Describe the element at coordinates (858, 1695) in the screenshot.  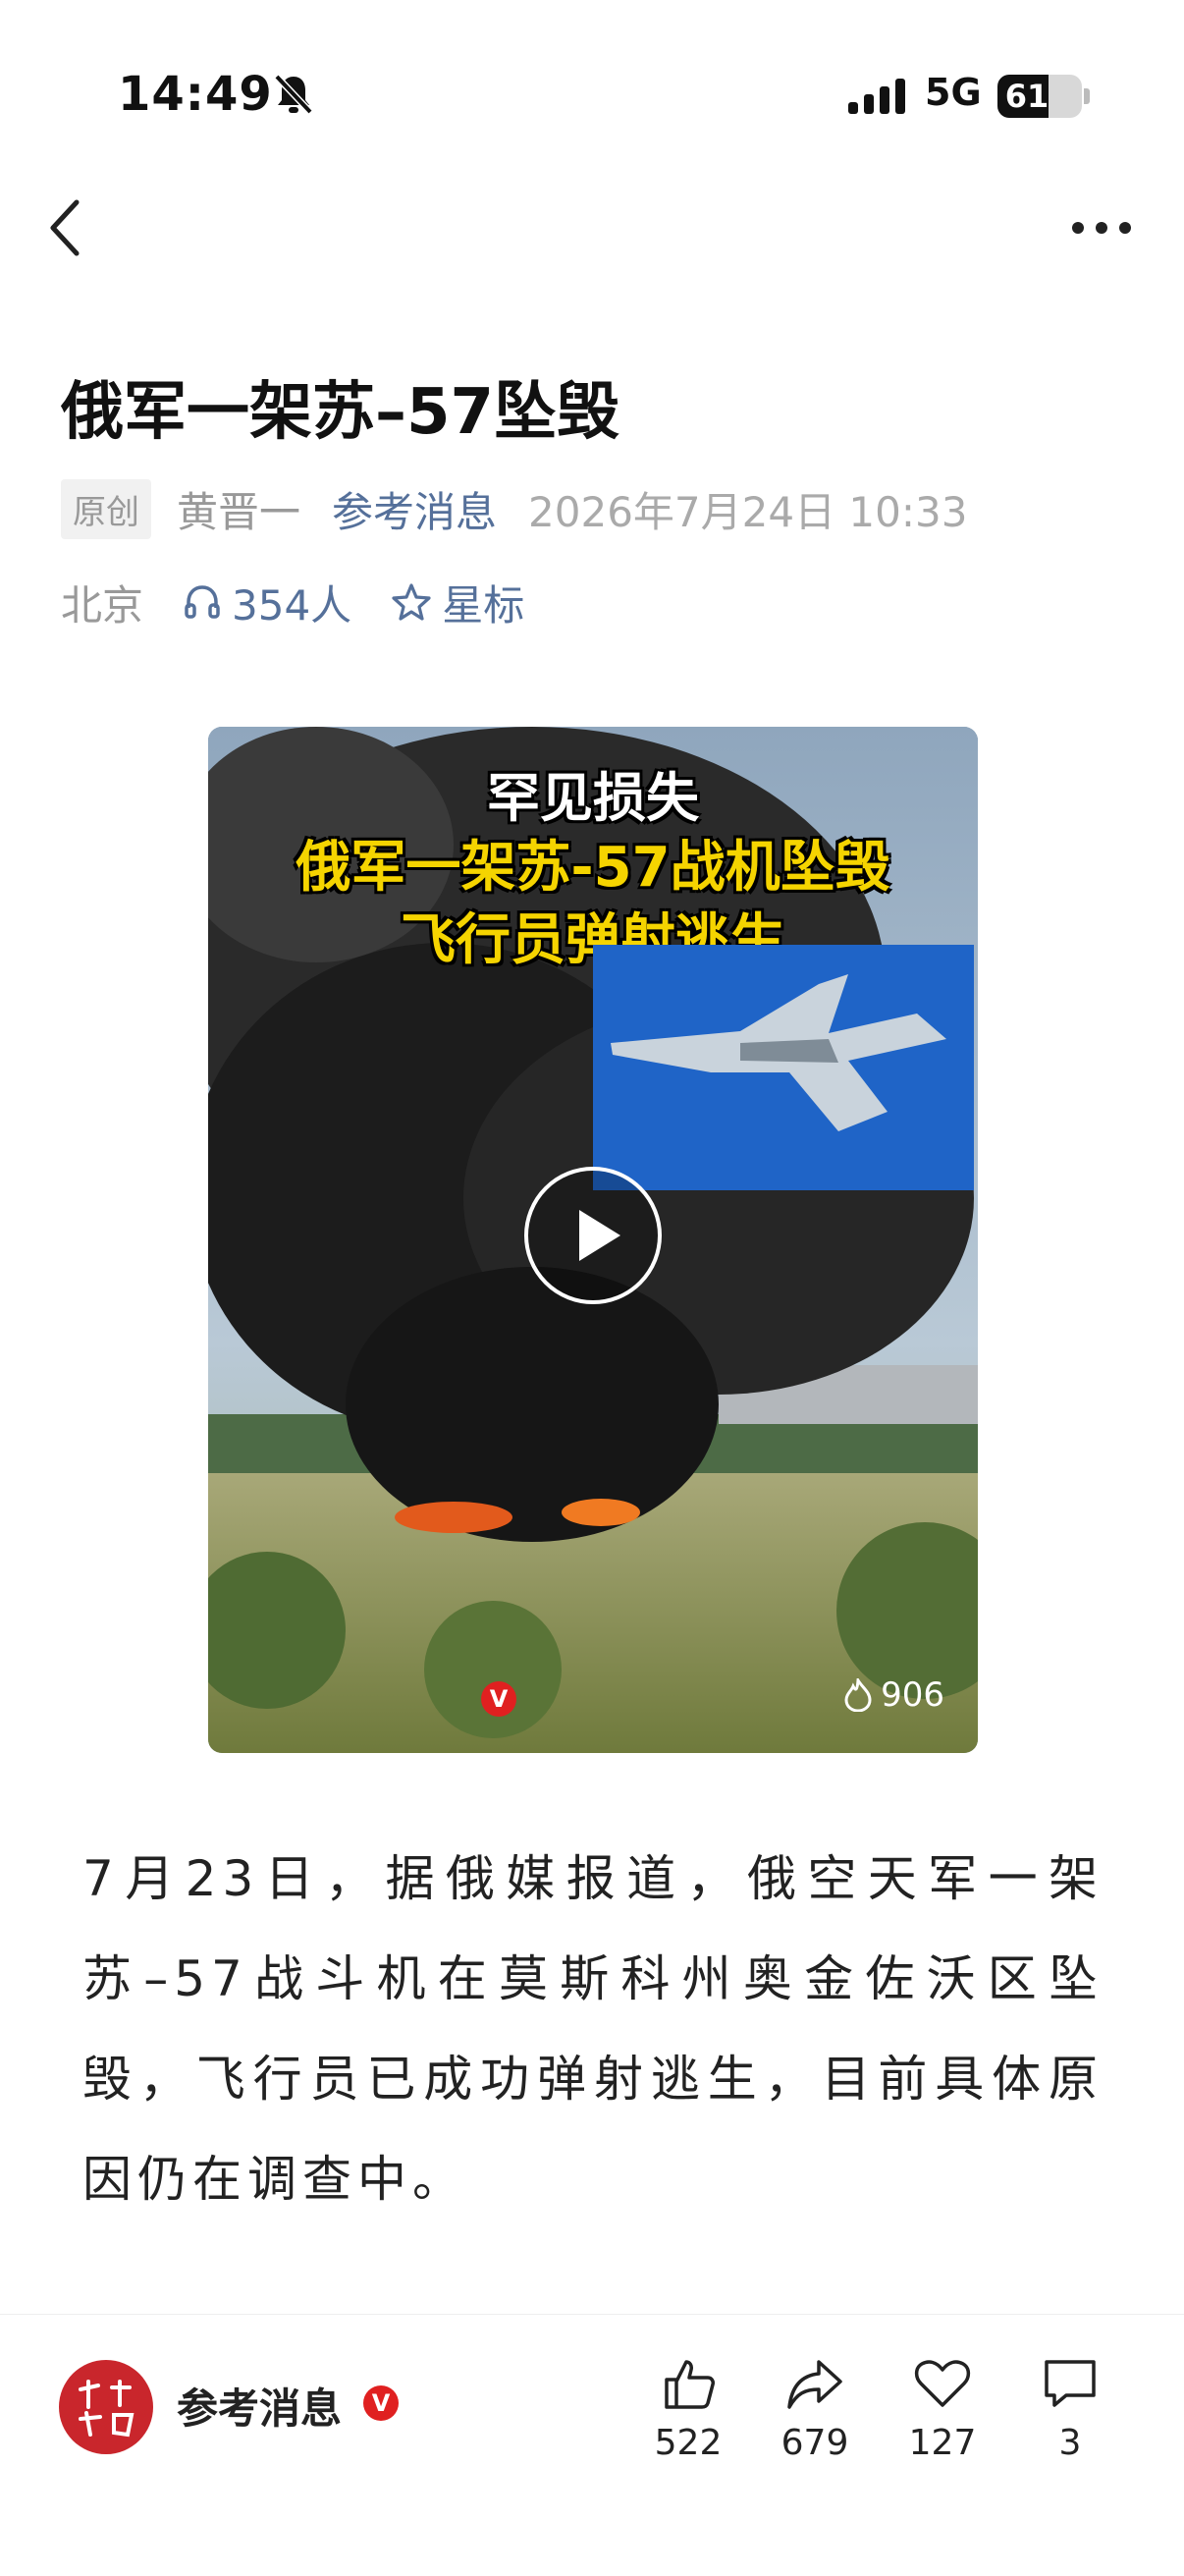
I see `flame-icon` at that location.